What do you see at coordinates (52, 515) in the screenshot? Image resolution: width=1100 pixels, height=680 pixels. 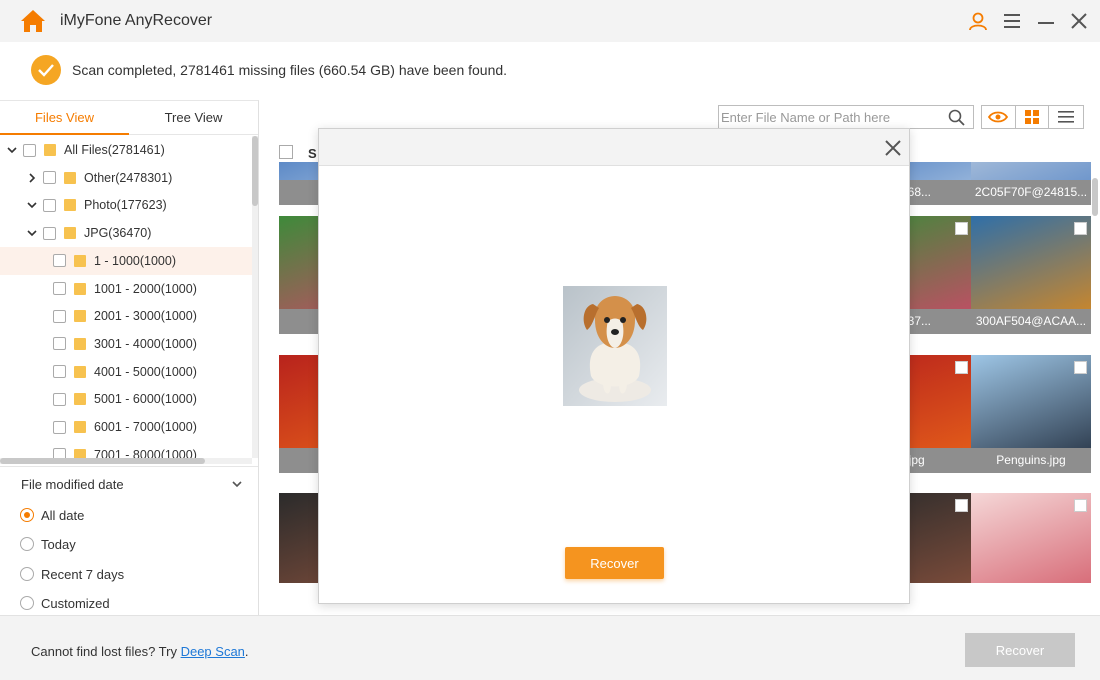 I see `radio-all-date: All date` at bounding box center [52, 515].